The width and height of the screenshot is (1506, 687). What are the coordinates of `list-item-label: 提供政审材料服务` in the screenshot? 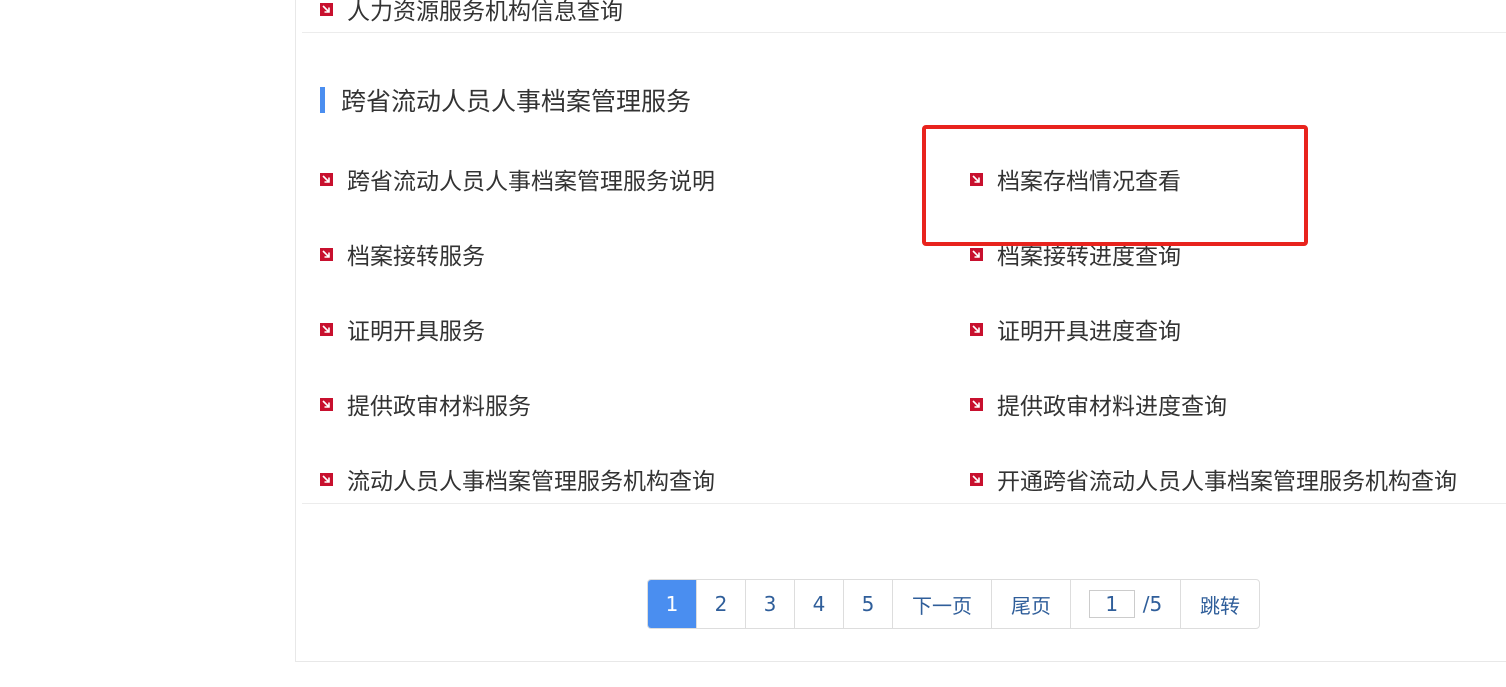 It's located at (439, 407).